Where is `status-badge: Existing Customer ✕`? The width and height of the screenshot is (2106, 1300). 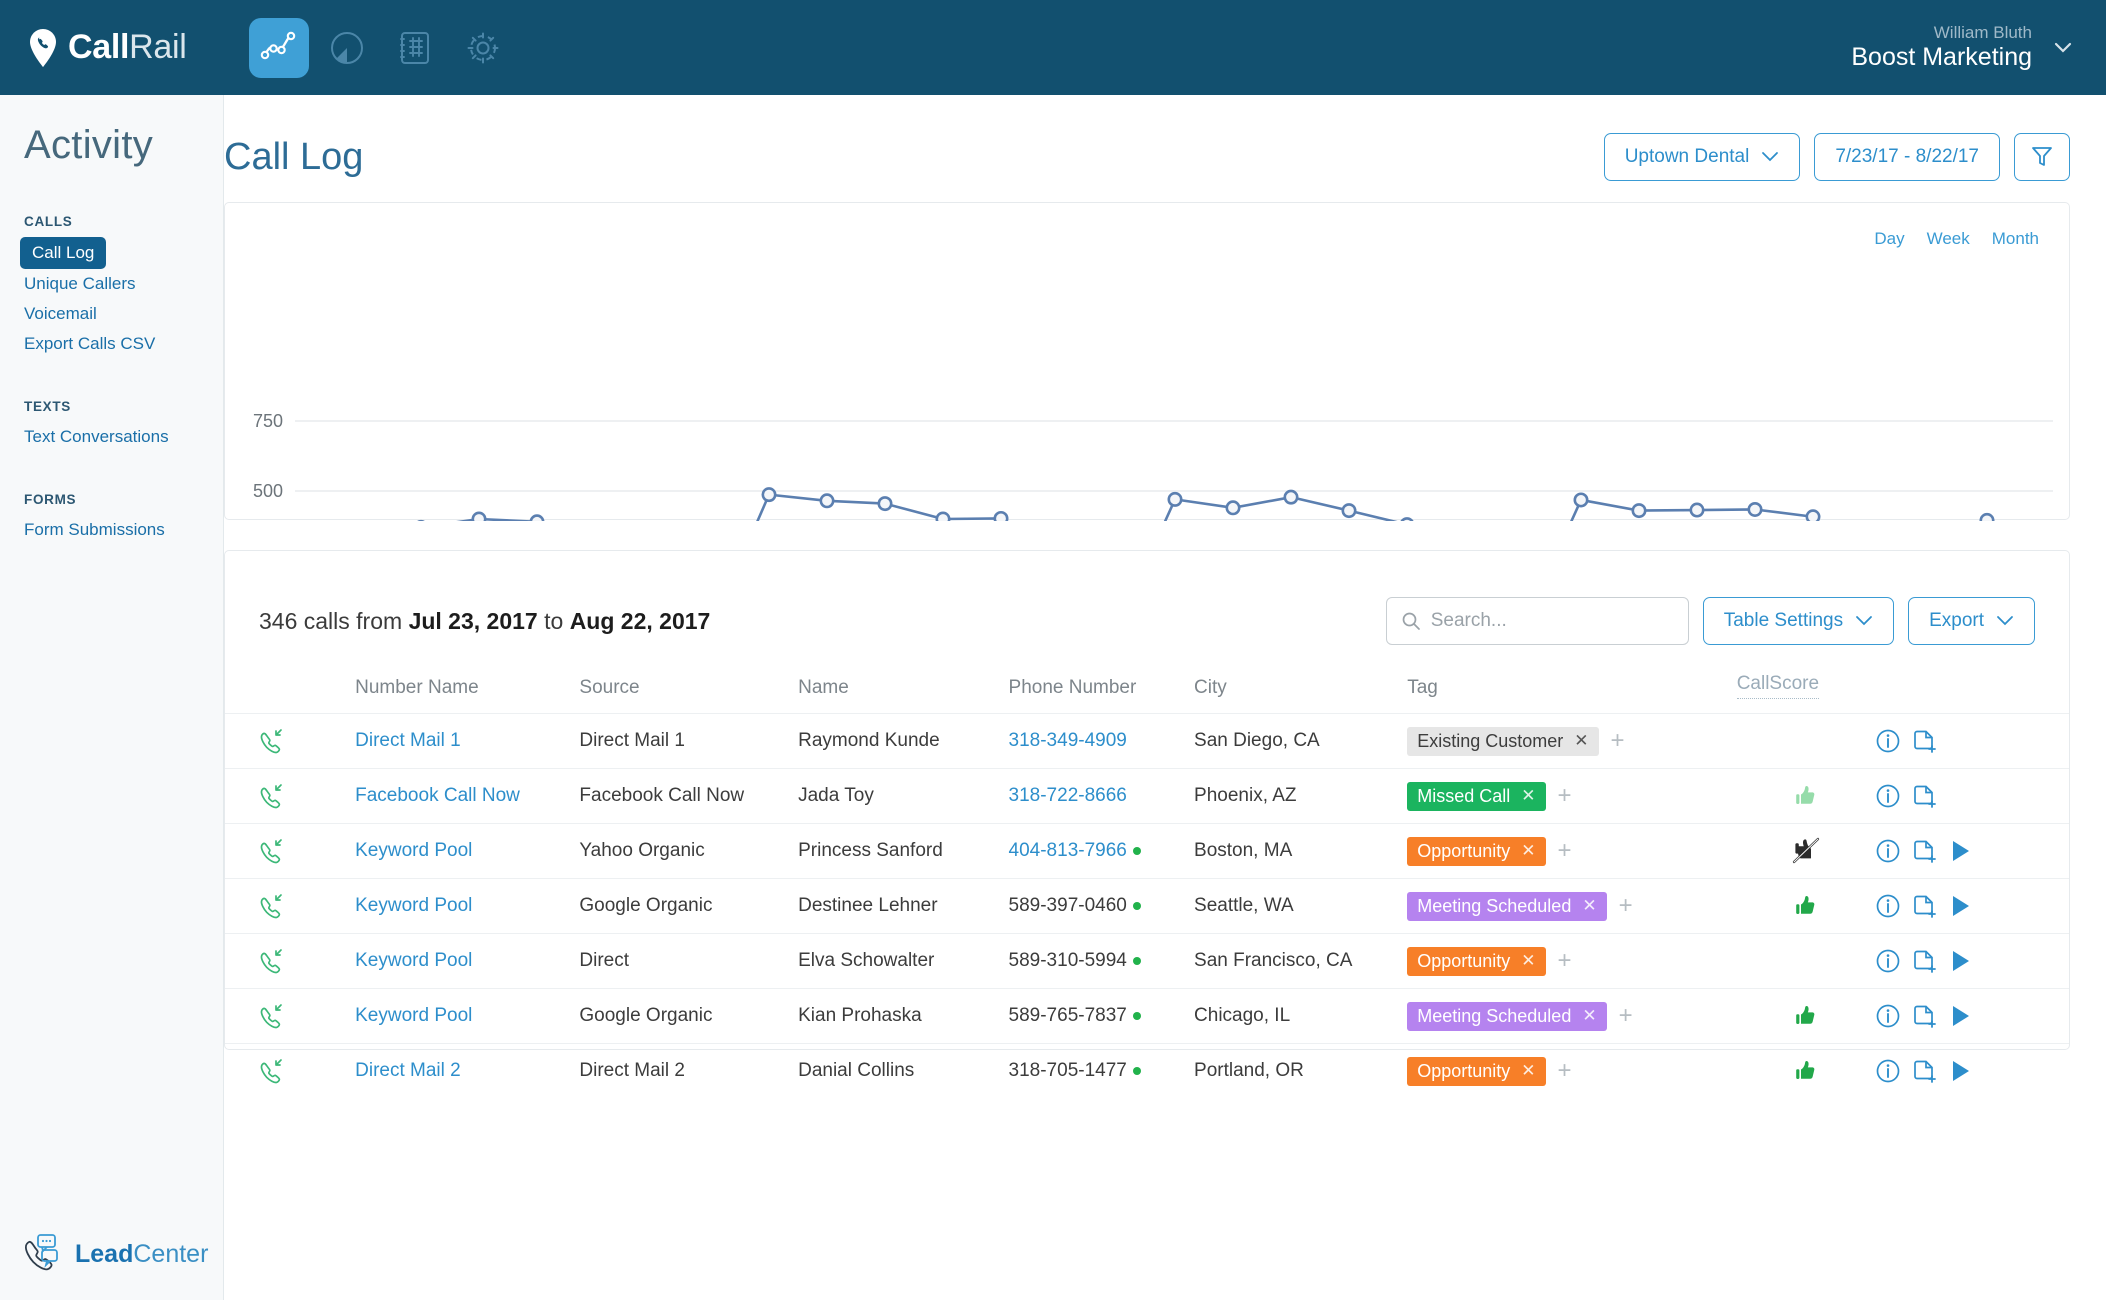
status-badge: Existing Customer ✕ is located at coordinates (1503, 741).